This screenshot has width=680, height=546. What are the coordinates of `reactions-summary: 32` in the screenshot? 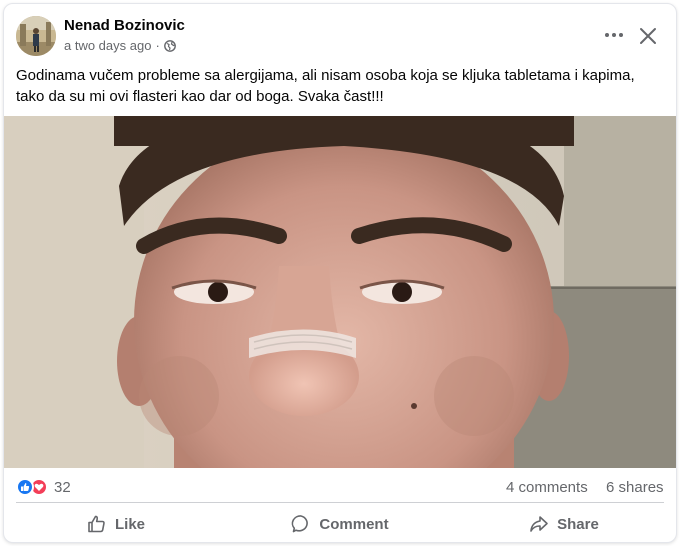 It's located at (43, 487).